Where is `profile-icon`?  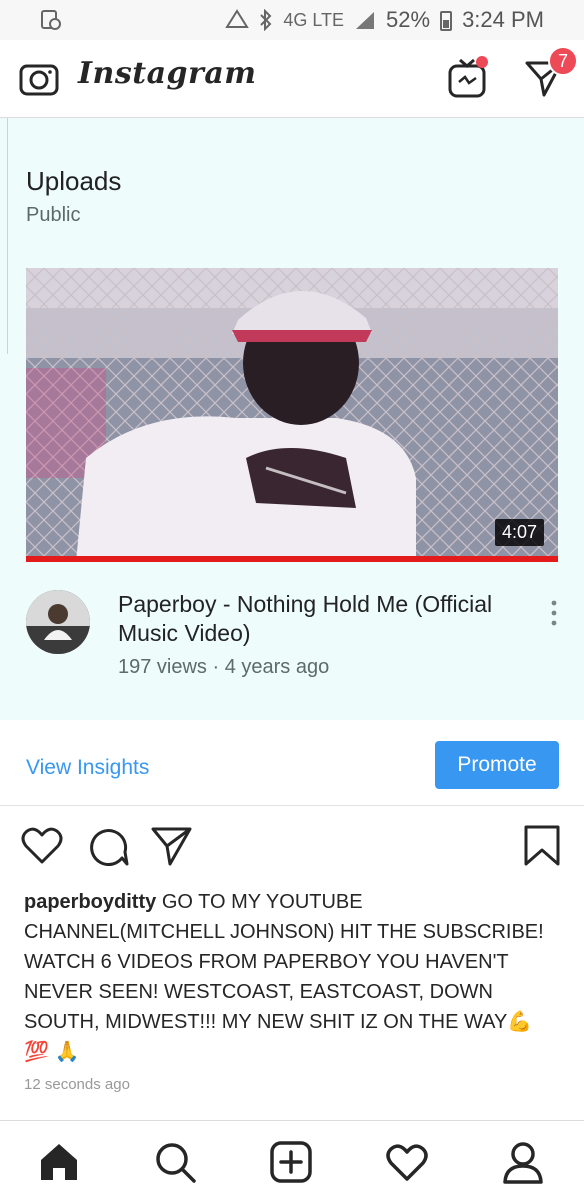
profile-icon is located at coordinates (523, 1162).